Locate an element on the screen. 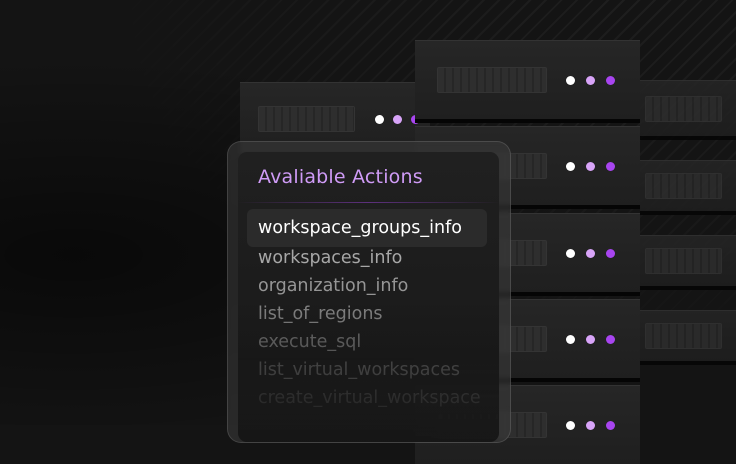  action-item-workspaces-info: workspaces_info is located at coordinates (367, 258).